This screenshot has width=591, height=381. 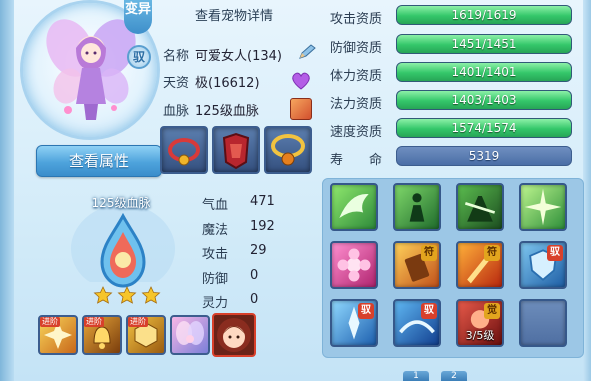 I want to click on necklace-red-icon, so click(x=184, y=152).